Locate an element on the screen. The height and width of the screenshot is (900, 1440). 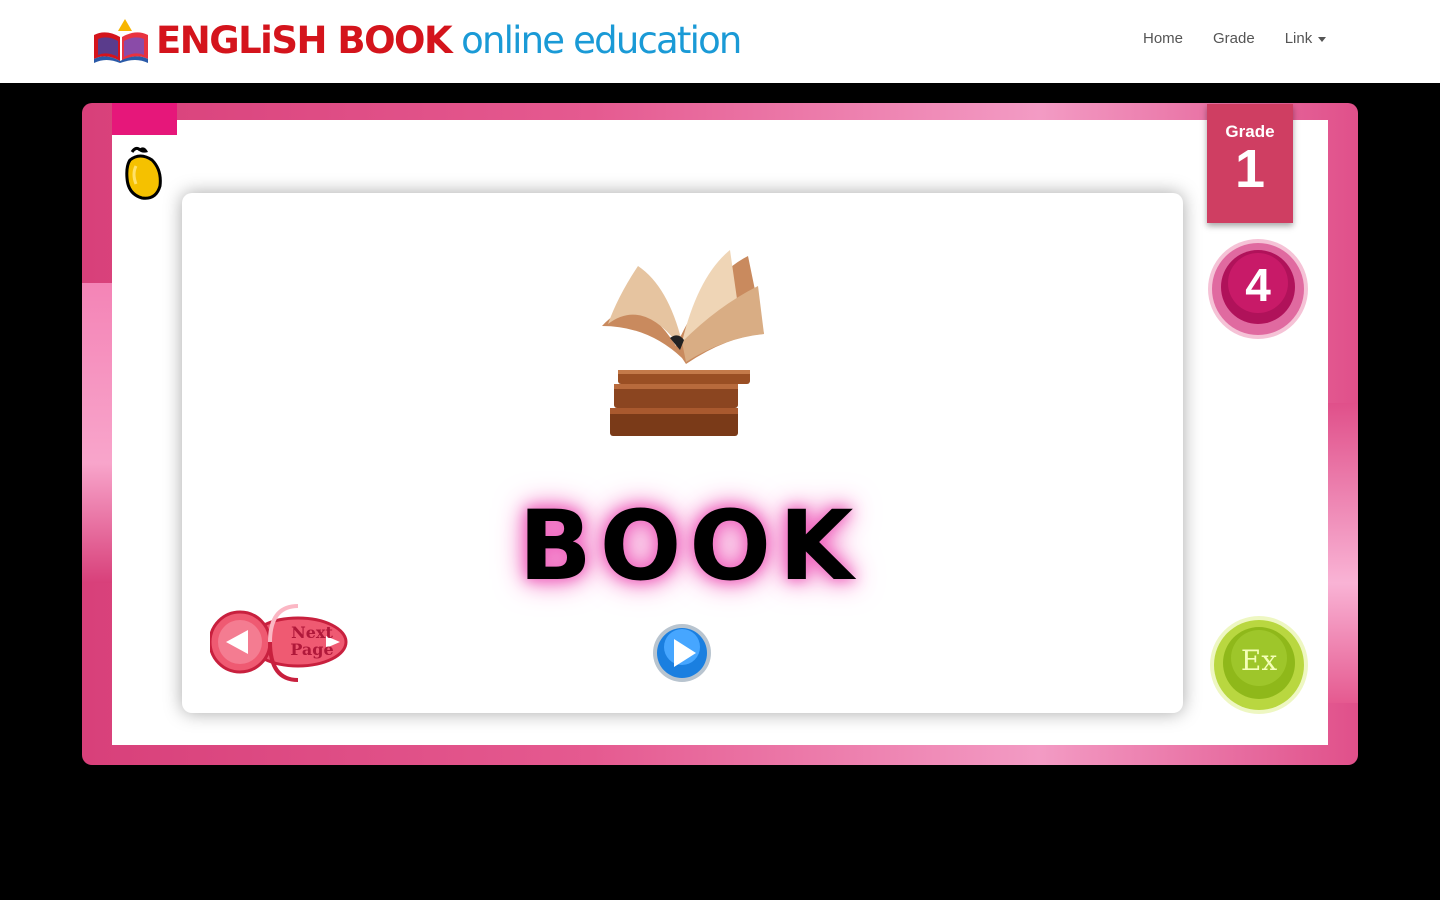
mango-tab is located at coordinates (144, 119).